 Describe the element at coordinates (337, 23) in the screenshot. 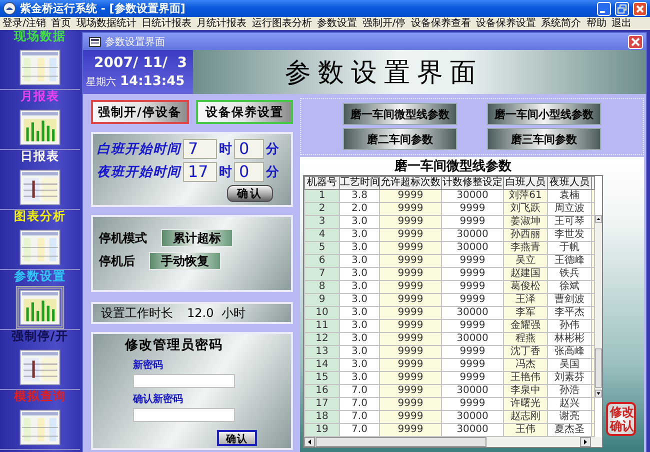

I see `menu-item: 参数设置` at that location.